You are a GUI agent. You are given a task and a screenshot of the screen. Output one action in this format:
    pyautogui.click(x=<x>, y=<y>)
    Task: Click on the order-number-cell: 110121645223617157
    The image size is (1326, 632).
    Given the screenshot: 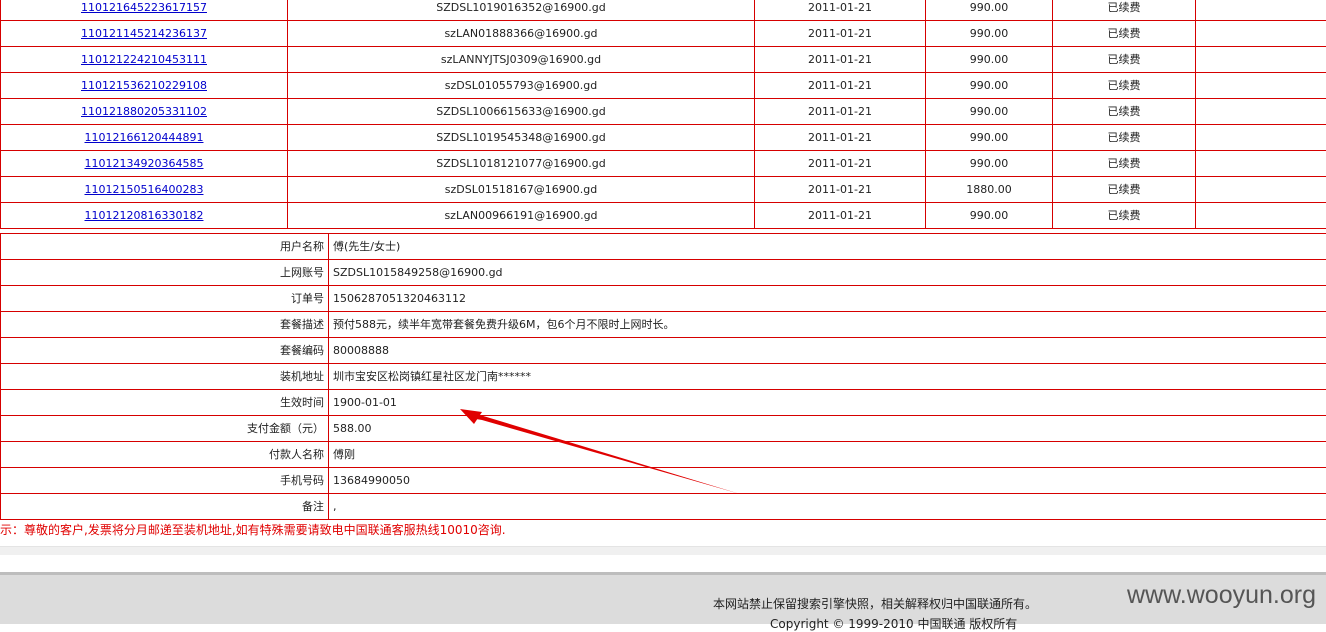 What is the action you would take?
    pyautogui.click(x=144, y=10)
    